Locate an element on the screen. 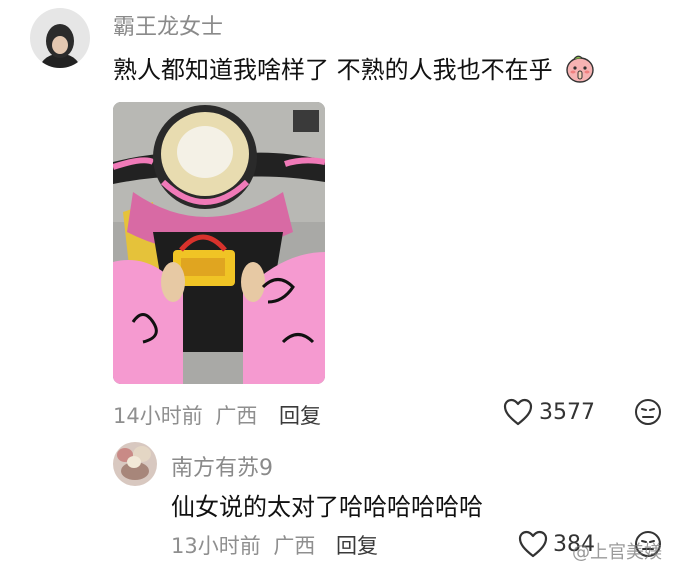 Image resolution: width=690 pixels, height=570 pixels. watermark: @上官美媄 is located at coordinates (617, 552).